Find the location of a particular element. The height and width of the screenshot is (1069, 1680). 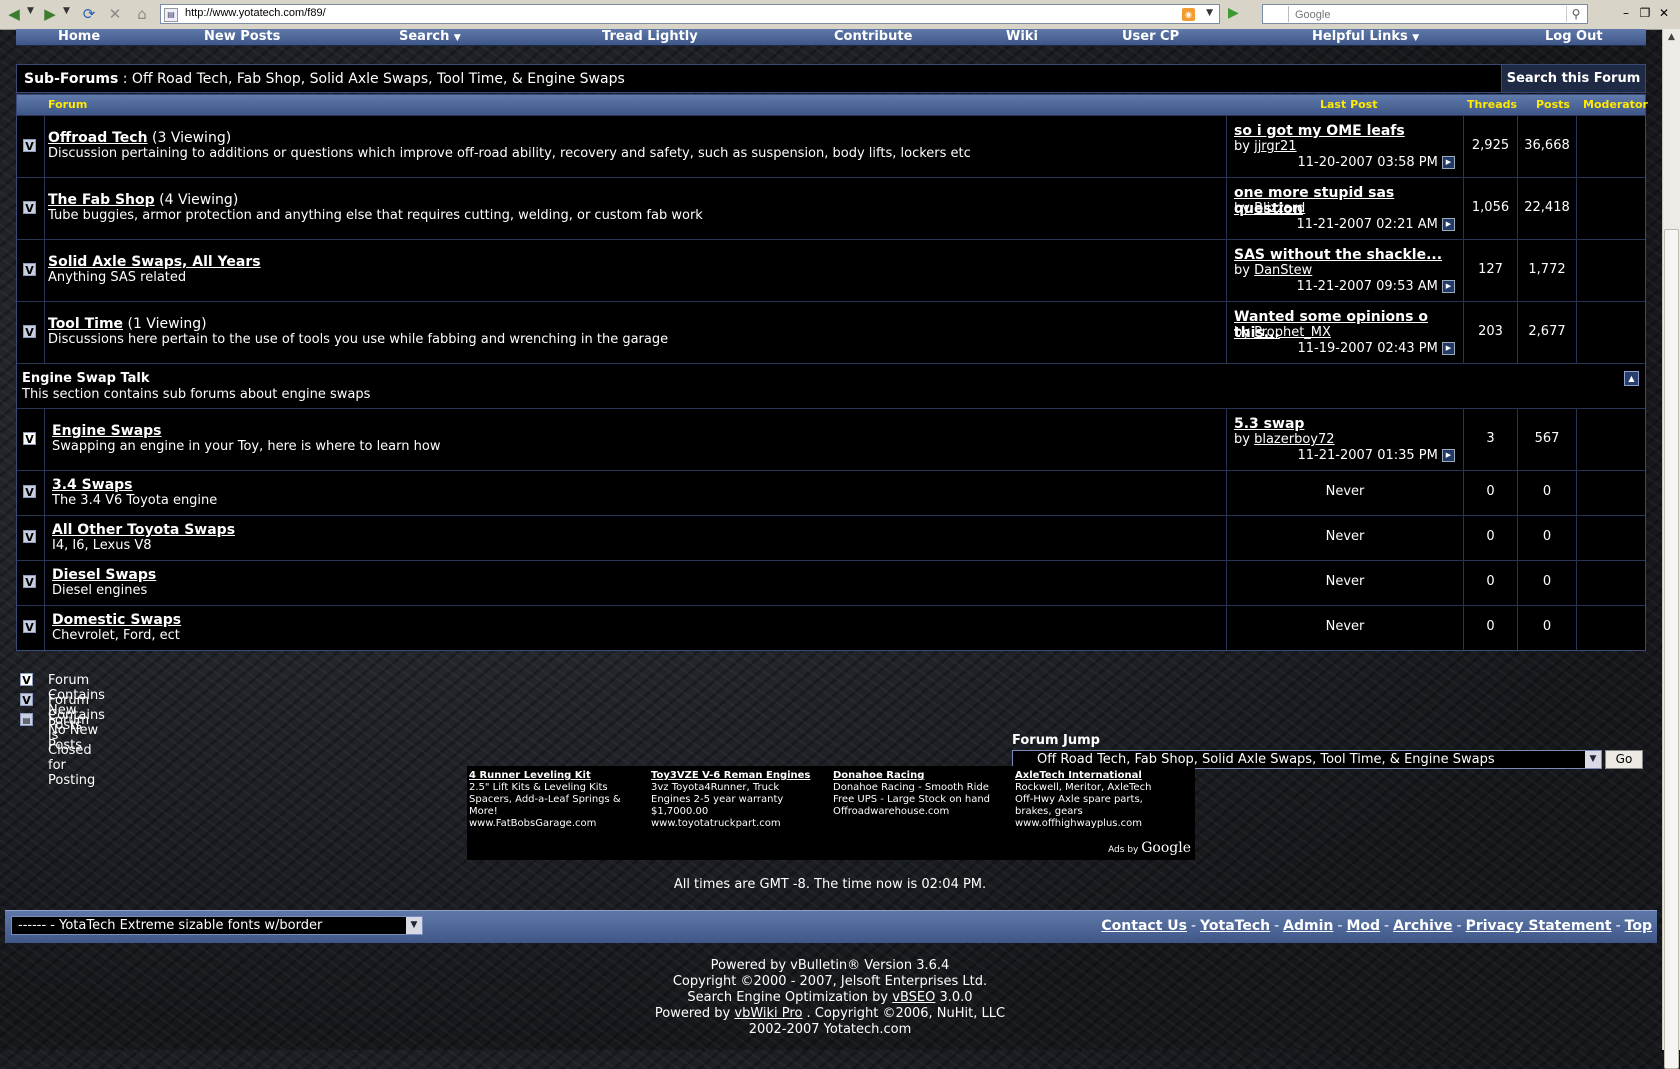

ad-title: Toy3VZE V-6 Reman Engines is located at coordinates (740, 776).